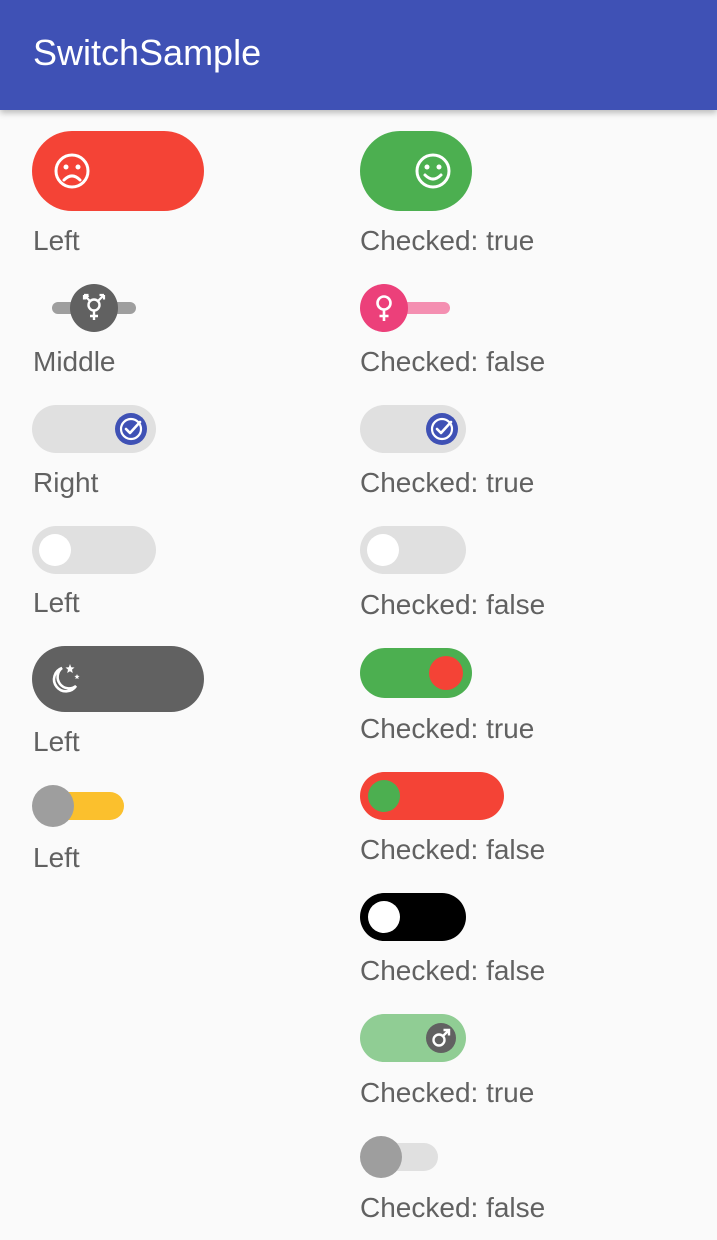  Describe the element at coordinates (64, 679) in the screenshot. I see `moon-stars-icon` at that location.